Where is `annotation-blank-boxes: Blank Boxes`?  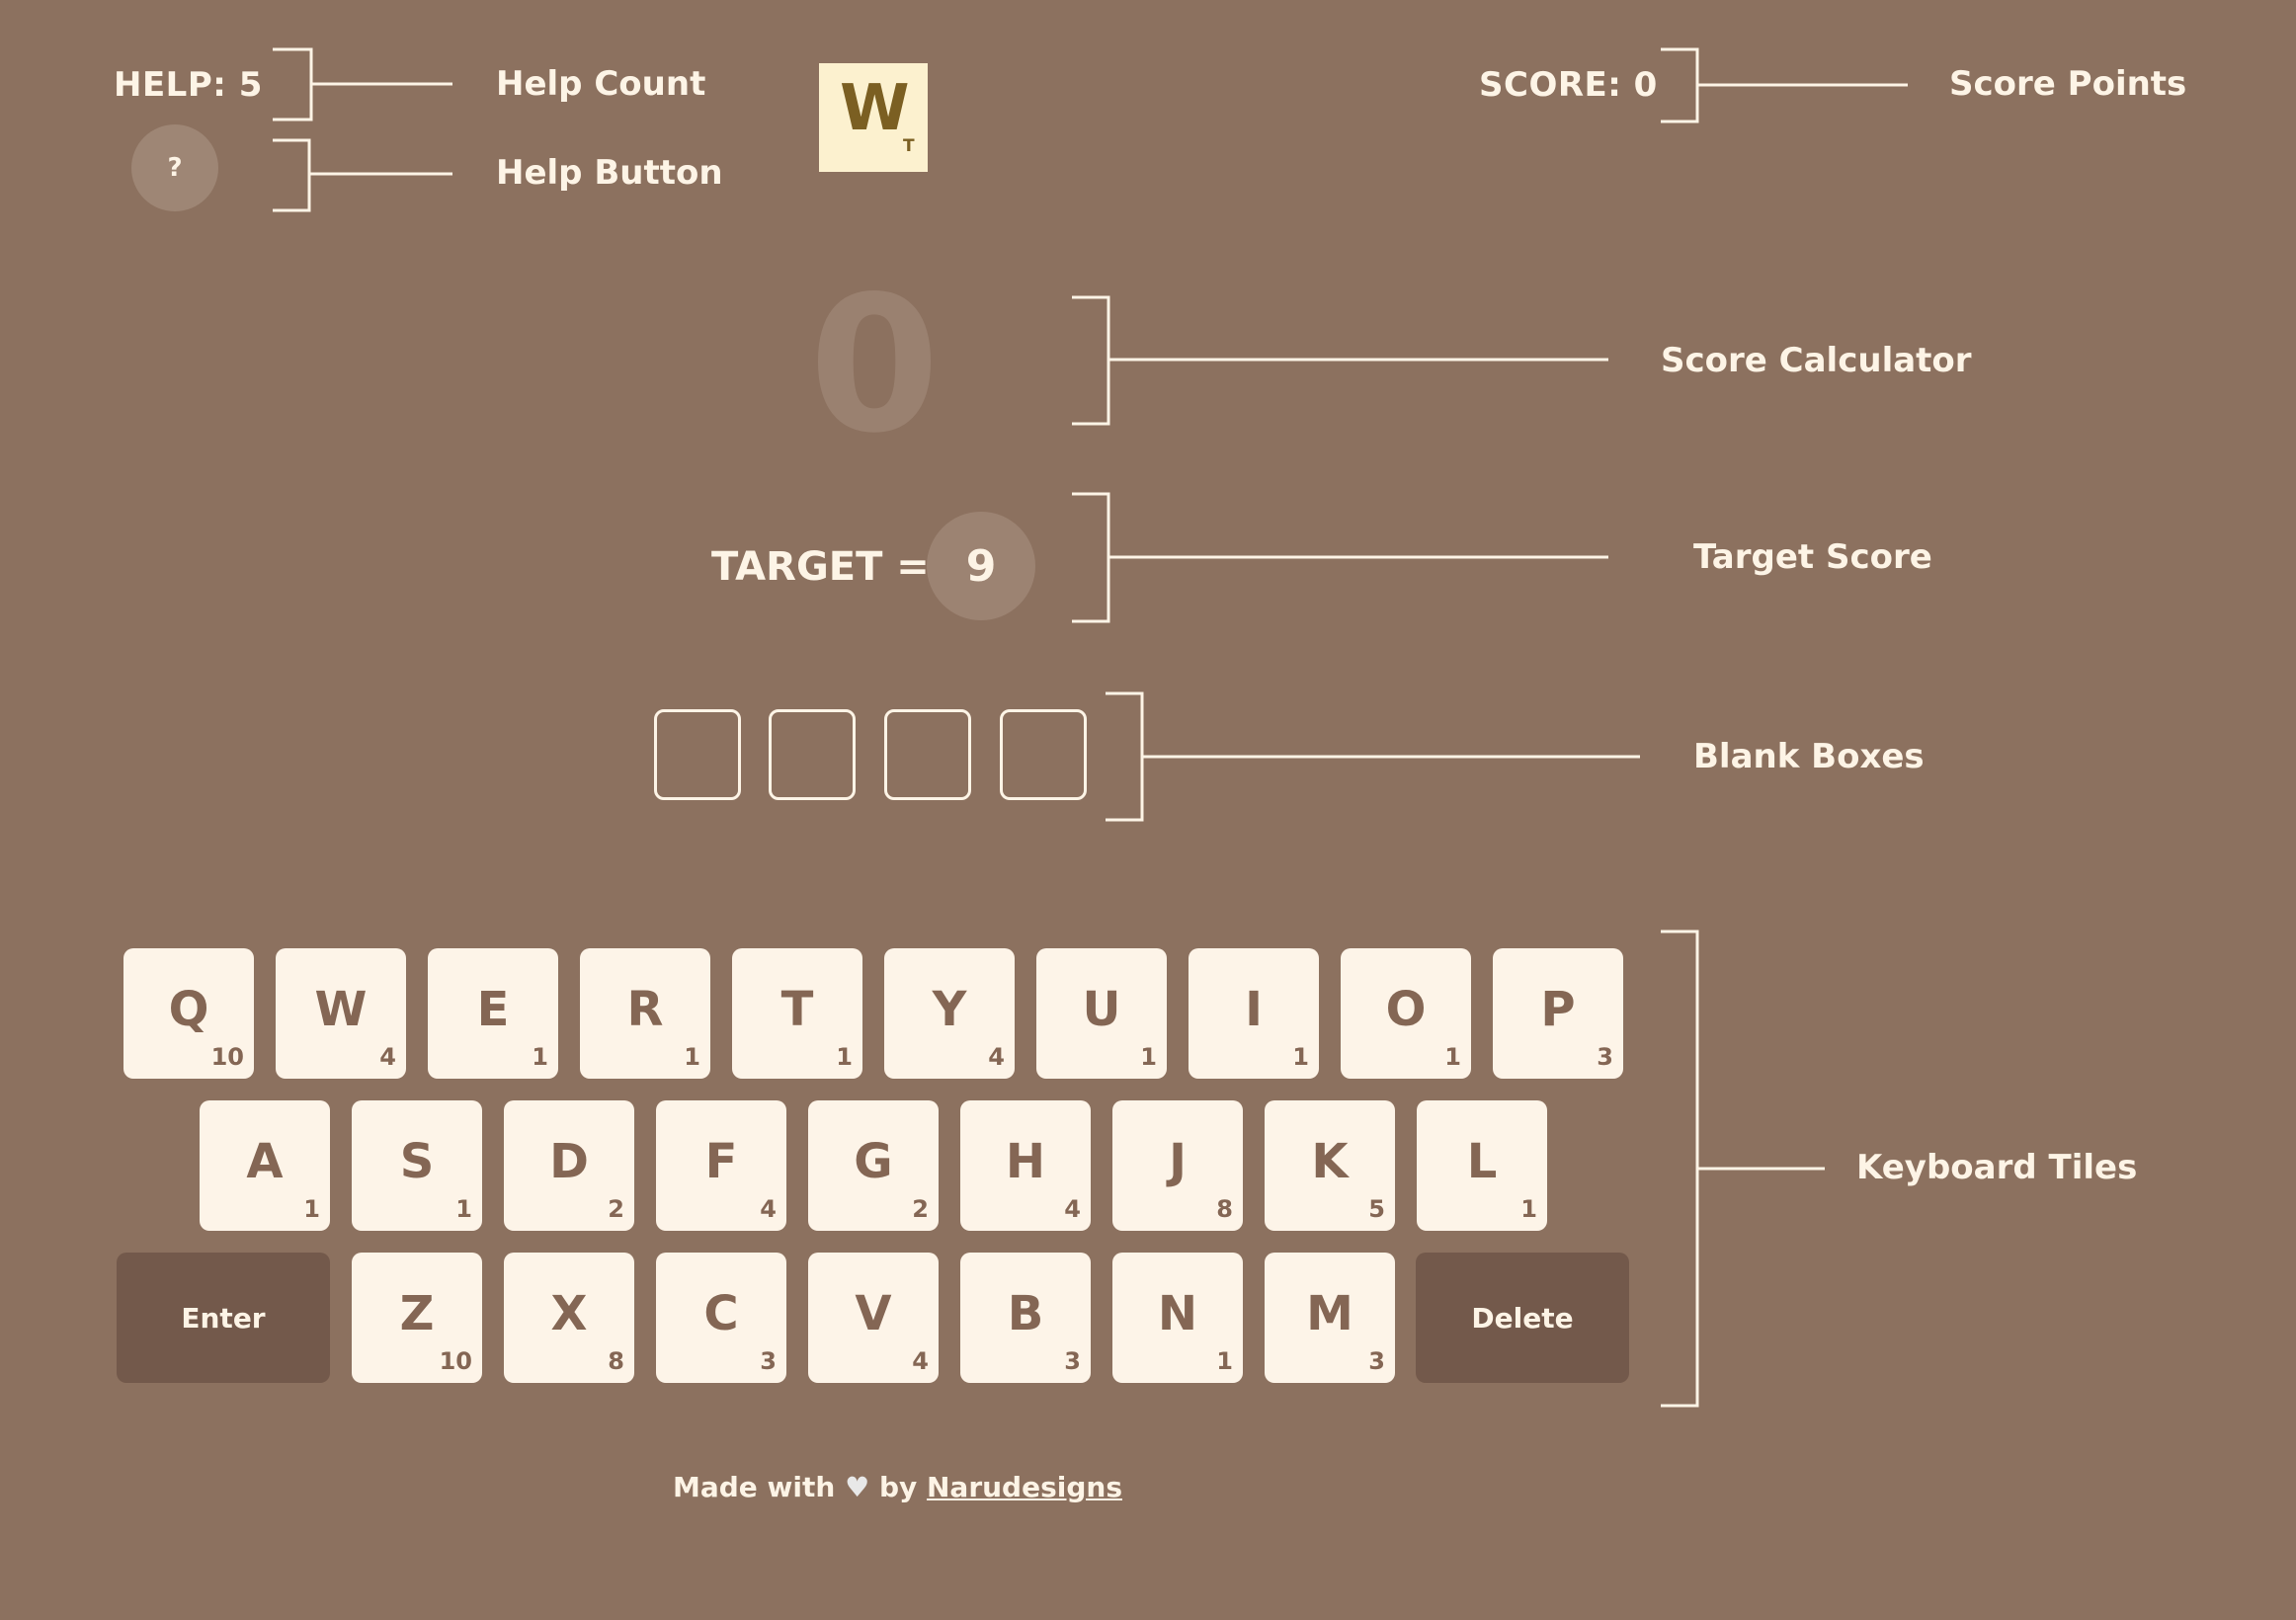 annotation-blank-boxes: Blank Boxes is located at coordinates (1809, 756).